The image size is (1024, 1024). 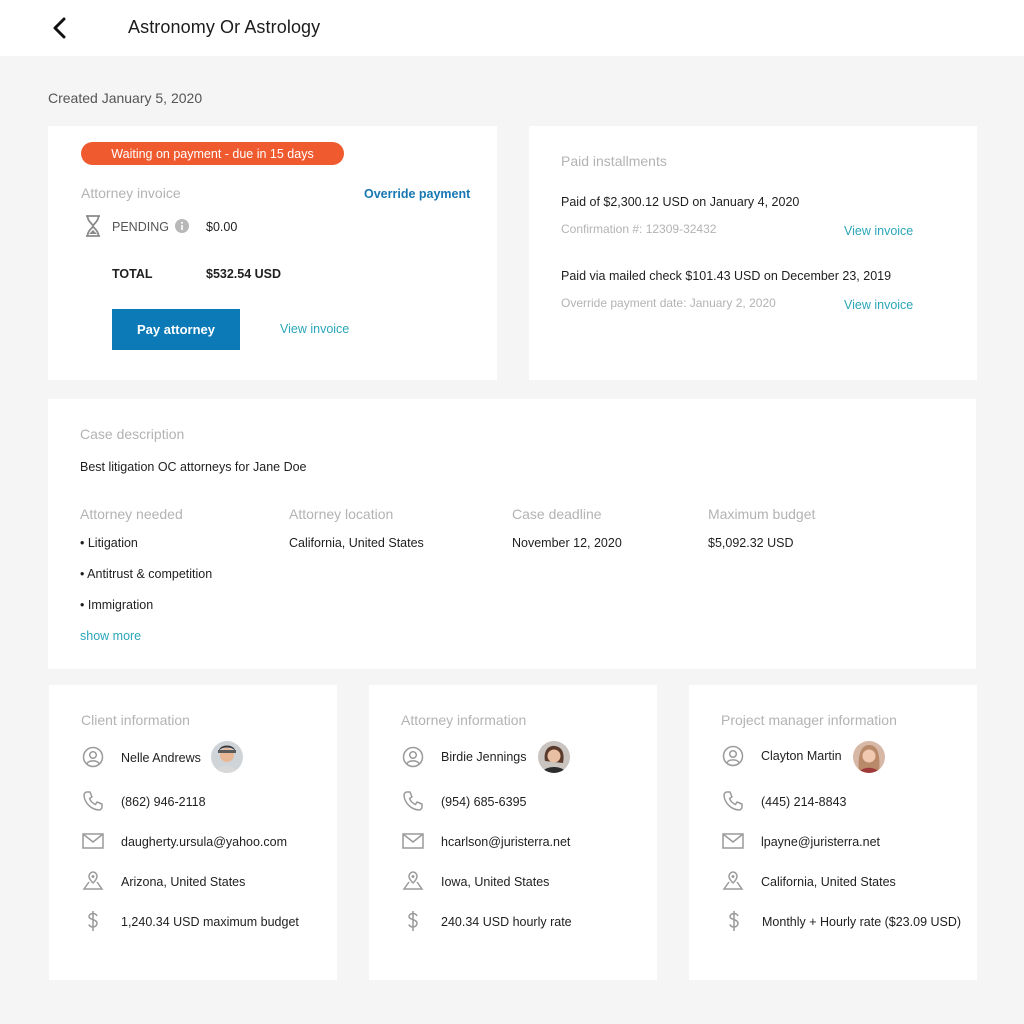 I want to click on status-badge: Waiting on payment - due in 15 days, so click(x=212, y=153).